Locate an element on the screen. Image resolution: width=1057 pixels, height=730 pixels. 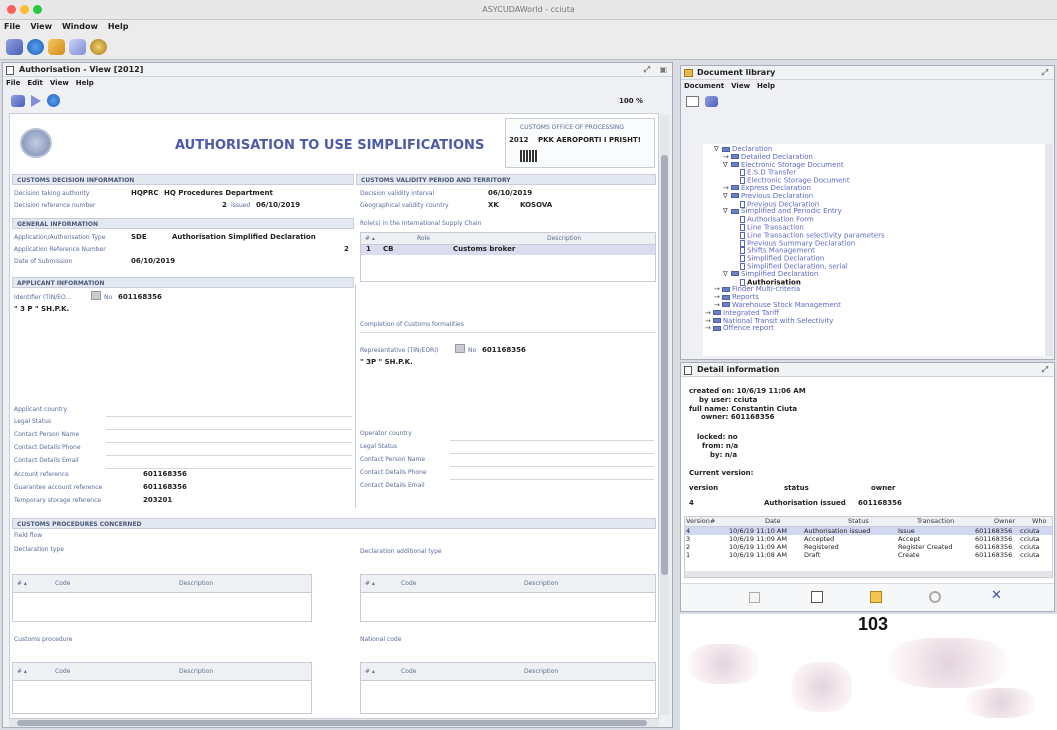
lib-menu-help: Help is located at coordinates (766, 86).